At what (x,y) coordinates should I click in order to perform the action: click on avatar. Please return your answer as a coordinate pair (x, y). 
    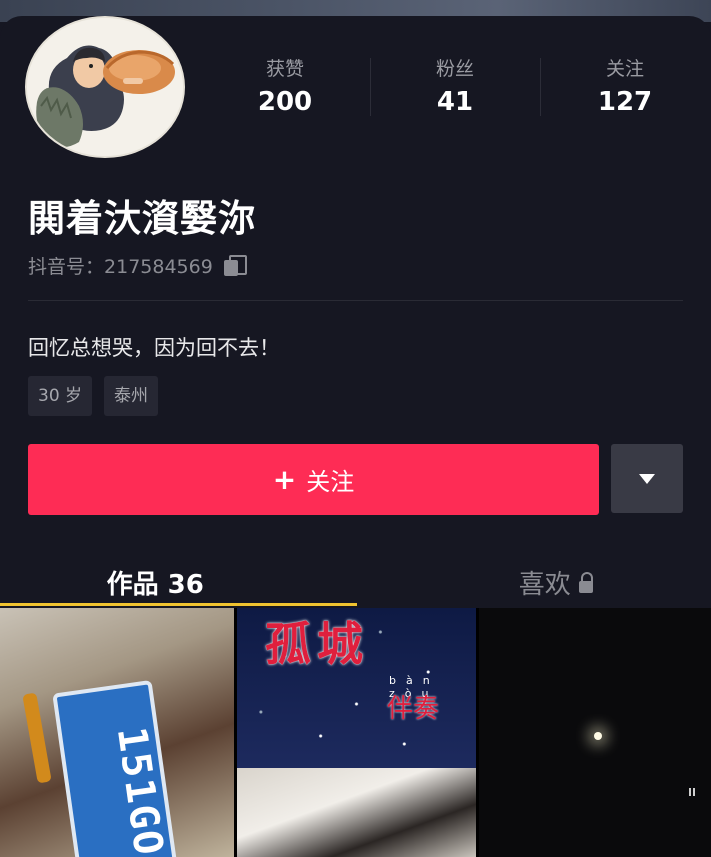
    Looking at the image, I should click on (105, 87).